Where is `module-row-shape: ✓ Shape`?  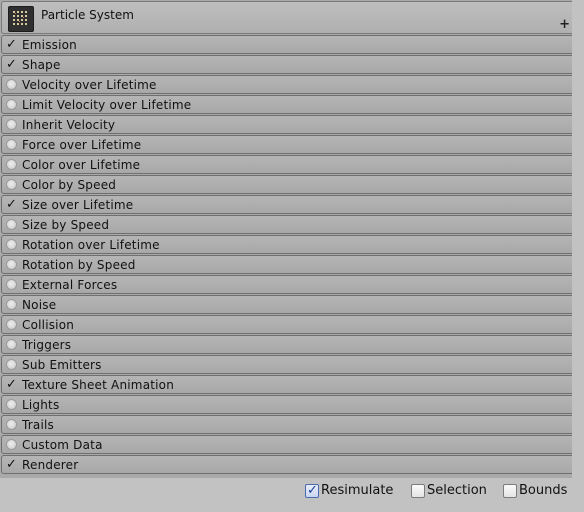 module-row-shape: ✓ Shape is located at coordinates (288, 64).